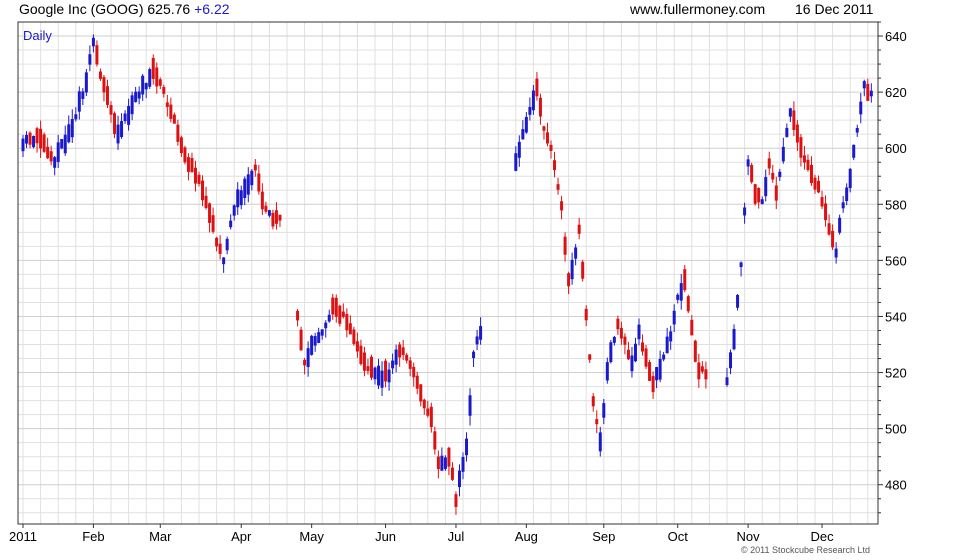 This screenshot has width=960, height=560. I want to click on y-tick-label: 640, so click(896, 36).